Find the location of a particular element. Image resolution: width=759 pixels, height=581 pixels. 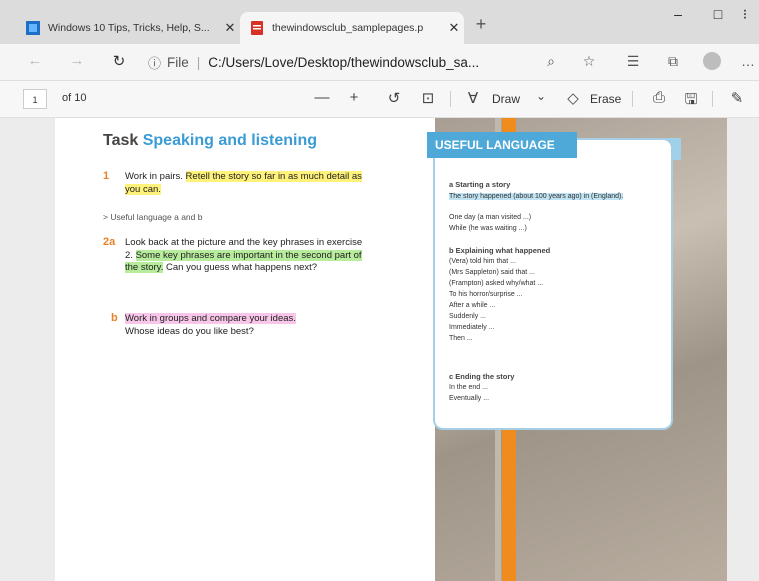

pin-icon: ✎ is located at coordinates (737, 98).